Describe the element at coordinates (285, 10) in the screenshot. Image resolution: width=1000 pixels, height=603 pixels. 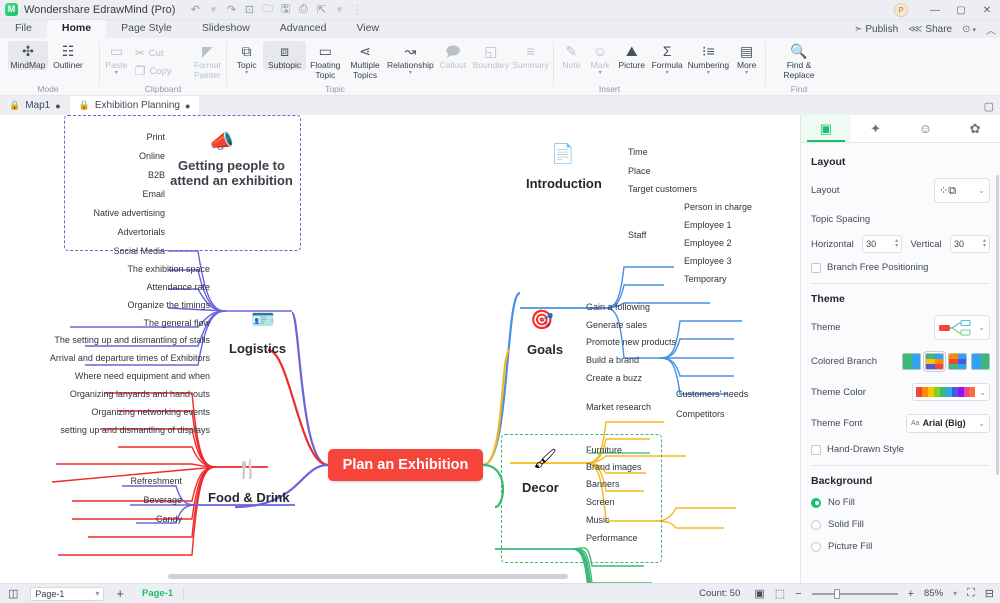
I see `save-icon: 🖫` at that location.